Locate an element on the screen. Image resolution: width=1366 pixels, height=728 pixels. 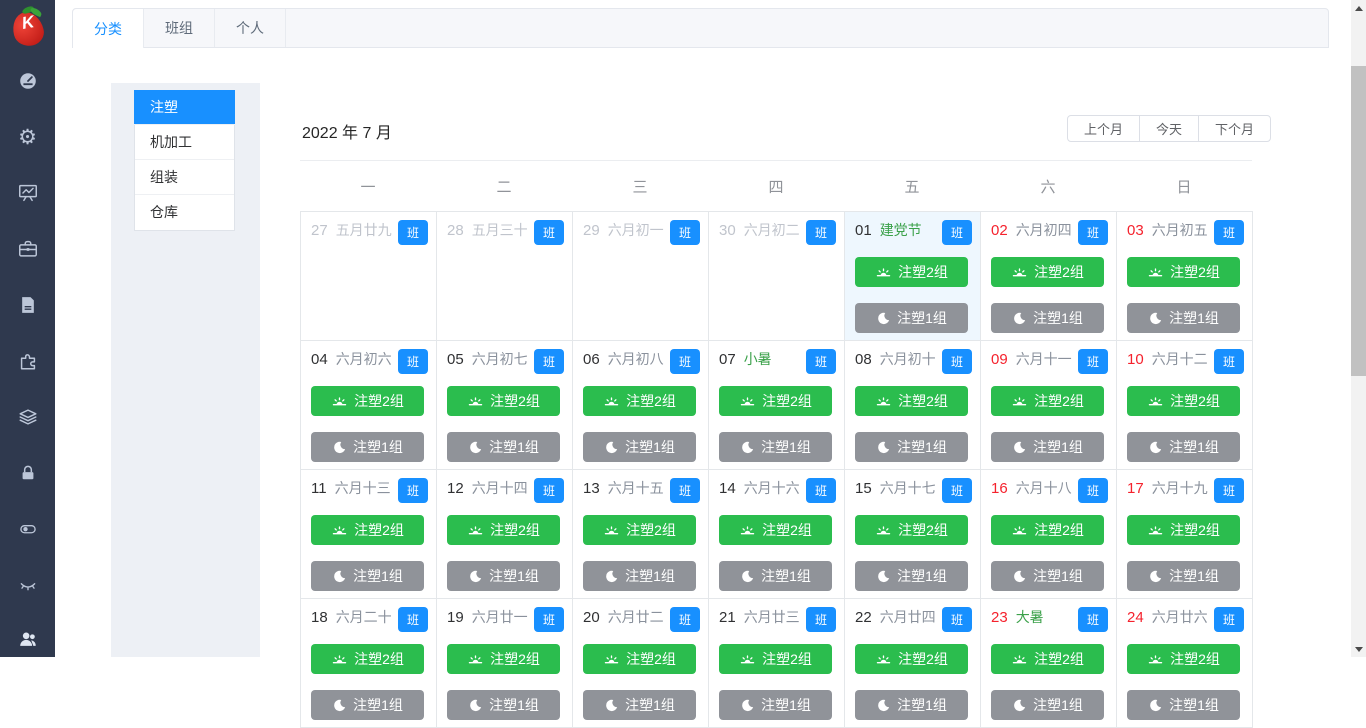
prev-month-button: 上个月 is located at coordinates (1104, 128).